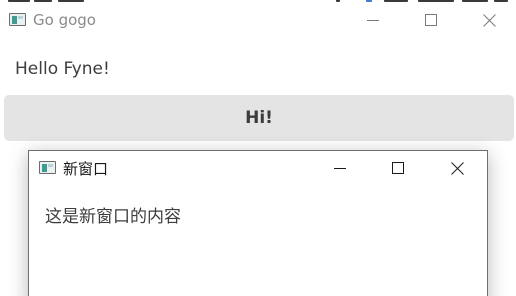 The width and height of the screenshot is (516, 296). Describe the element at coordinates (62, 69) in the screenshot. I see `hello-label: Hello Fyne!` at that location.